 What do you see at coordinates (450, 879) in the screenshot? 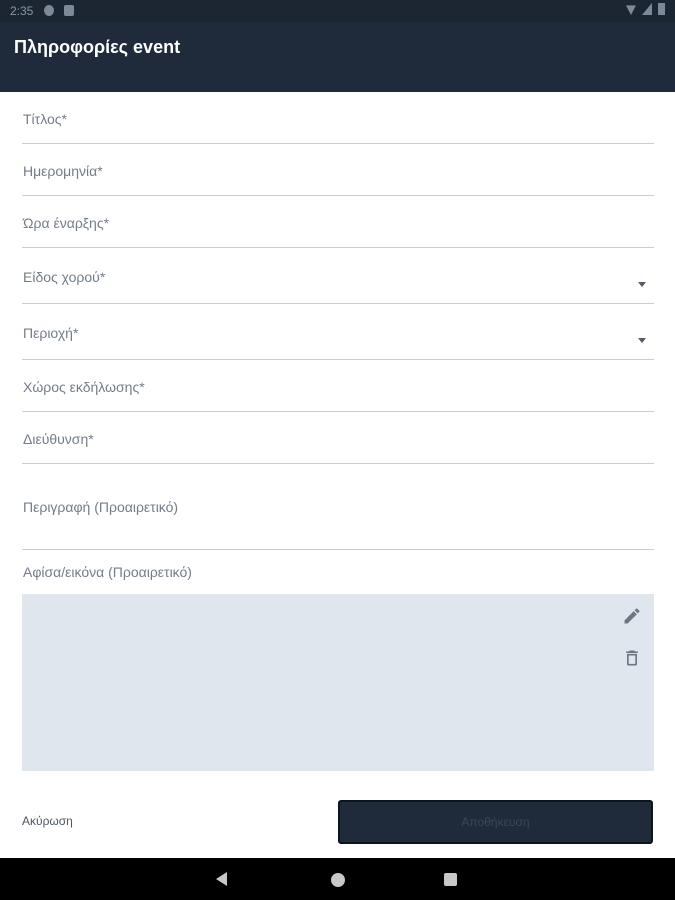
I see `recent-apps-icon` at bounding box center [450, 879].